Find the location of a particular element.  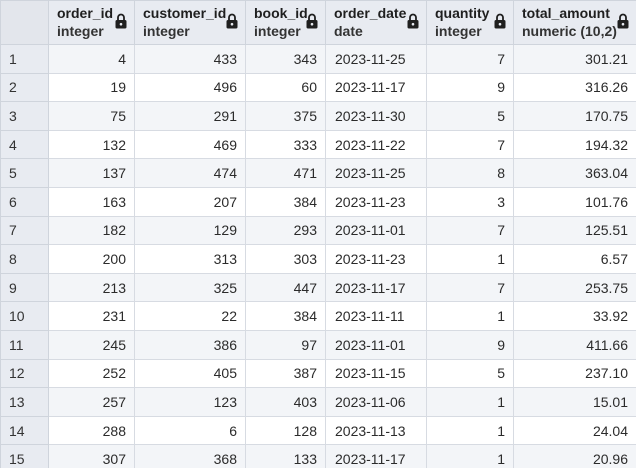

table-row: 12 252 405 387 2023-11-15 5 237.10 is located at coordinates (318, 373).